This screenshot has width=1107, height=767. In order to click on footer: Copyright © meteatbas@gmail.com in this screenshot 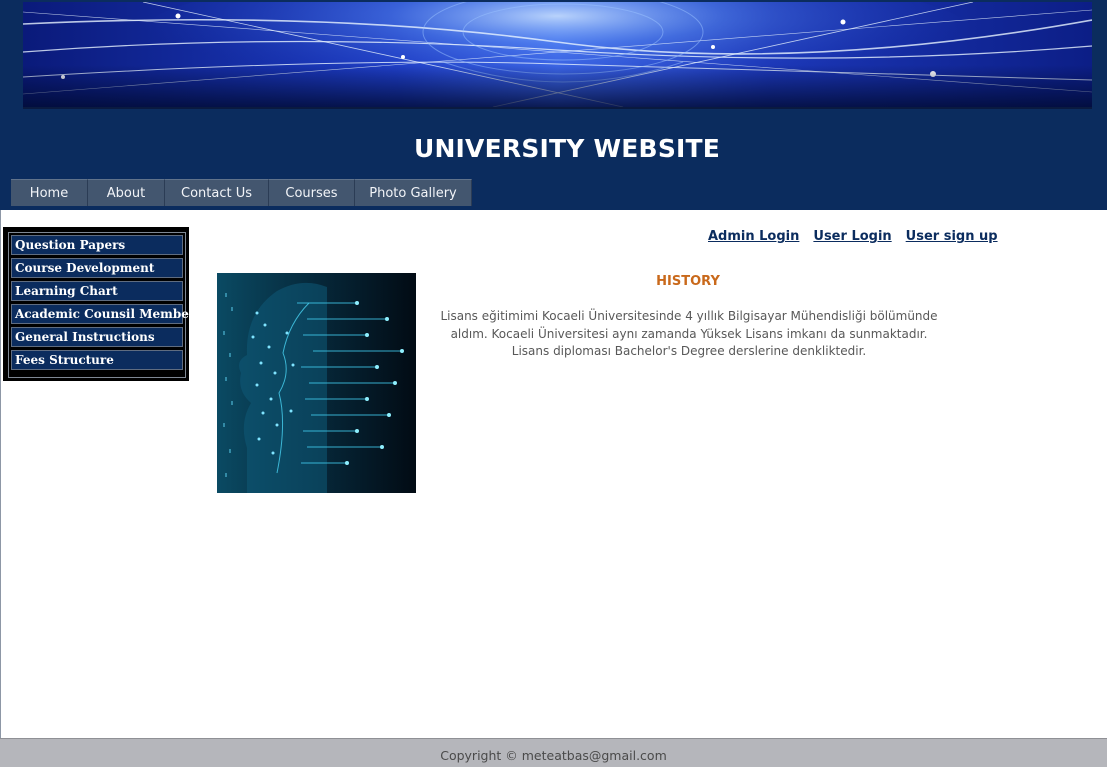, I will do `click(553, 752)`.